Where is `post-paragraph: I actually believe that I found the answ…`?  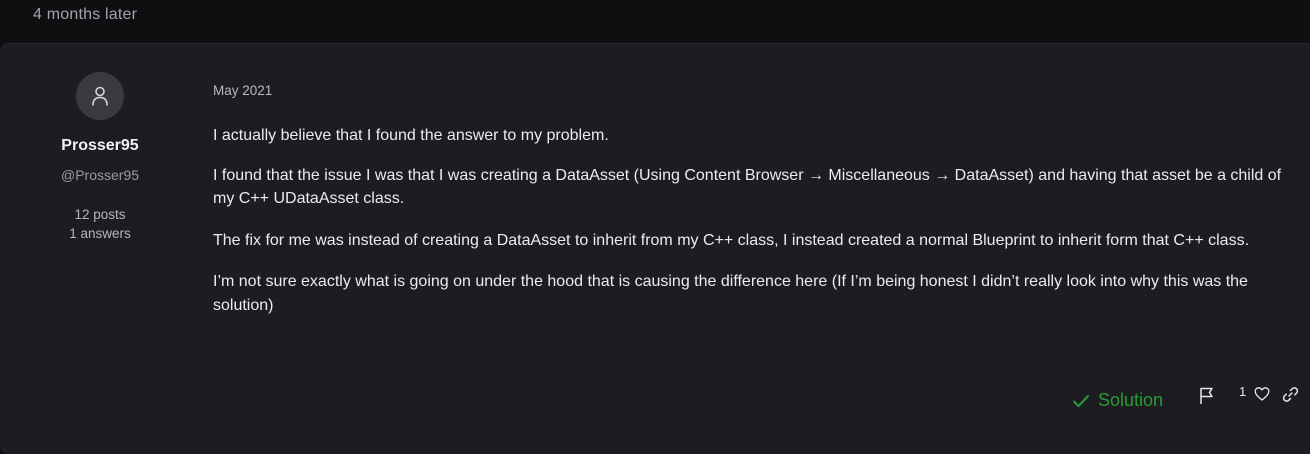 post-paragraph: I actually believe that I found the answ… is located at coordinates (411, 135).